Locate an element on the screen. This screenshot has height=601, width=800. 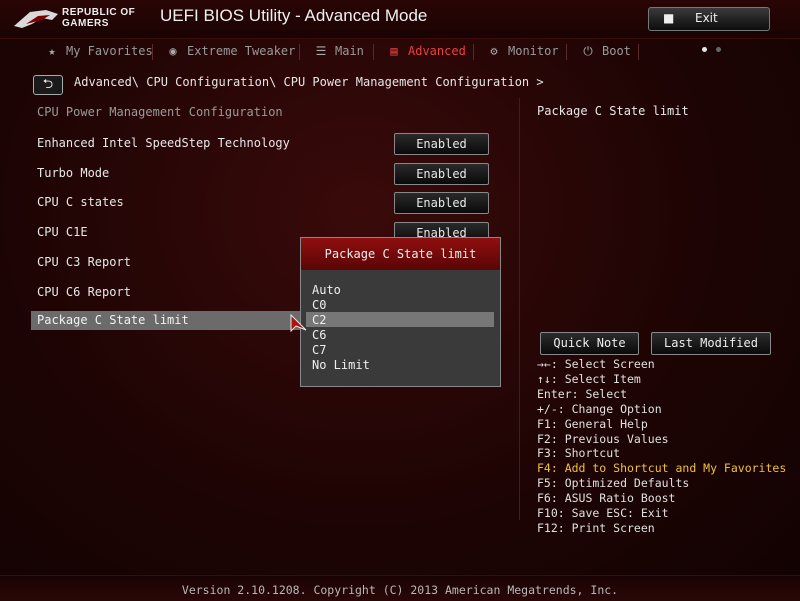
page-title: UEFI BIOS Utility - Advanced Mode is located at coordinates (294, 15).